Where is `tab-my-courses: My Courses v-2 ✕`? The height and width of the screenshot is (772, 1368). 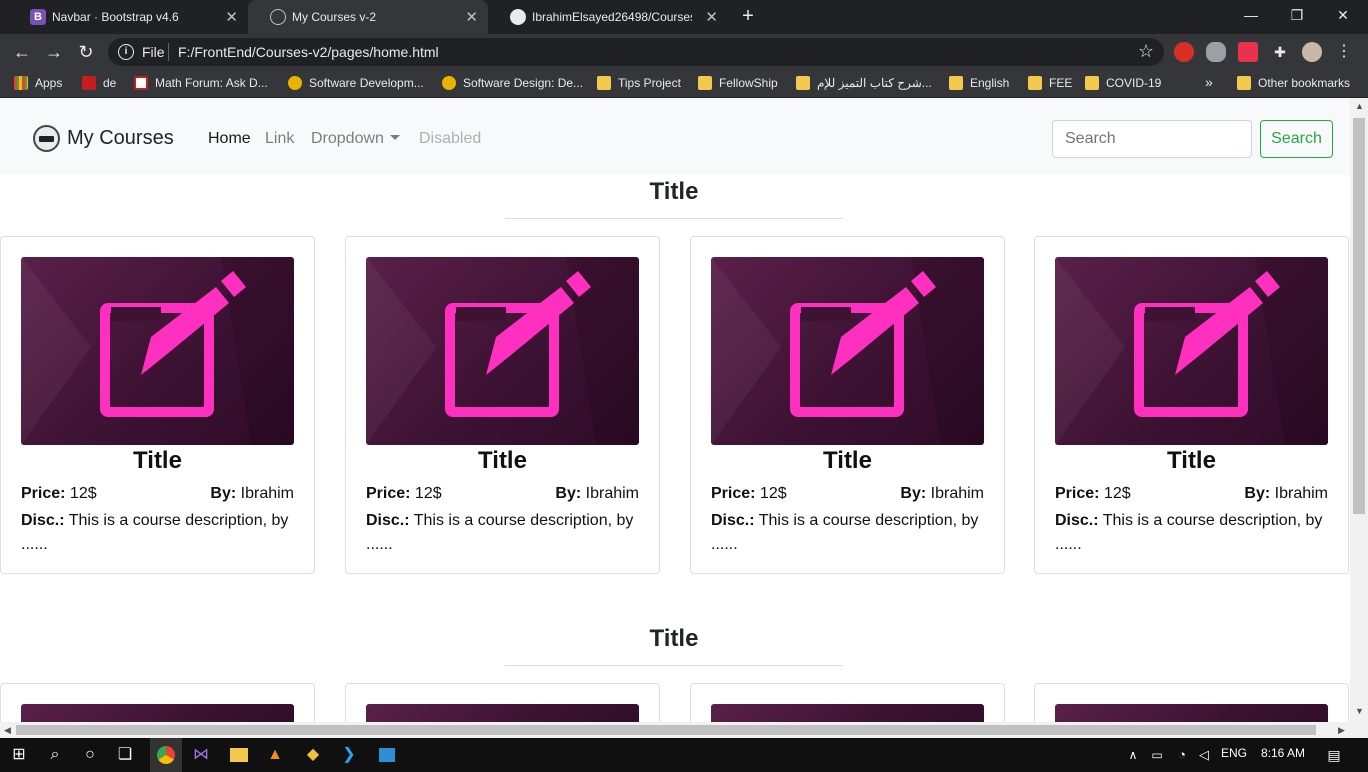
tab-my-courses: My Courses v-2 ✕ is located at coordinates (368, 17).